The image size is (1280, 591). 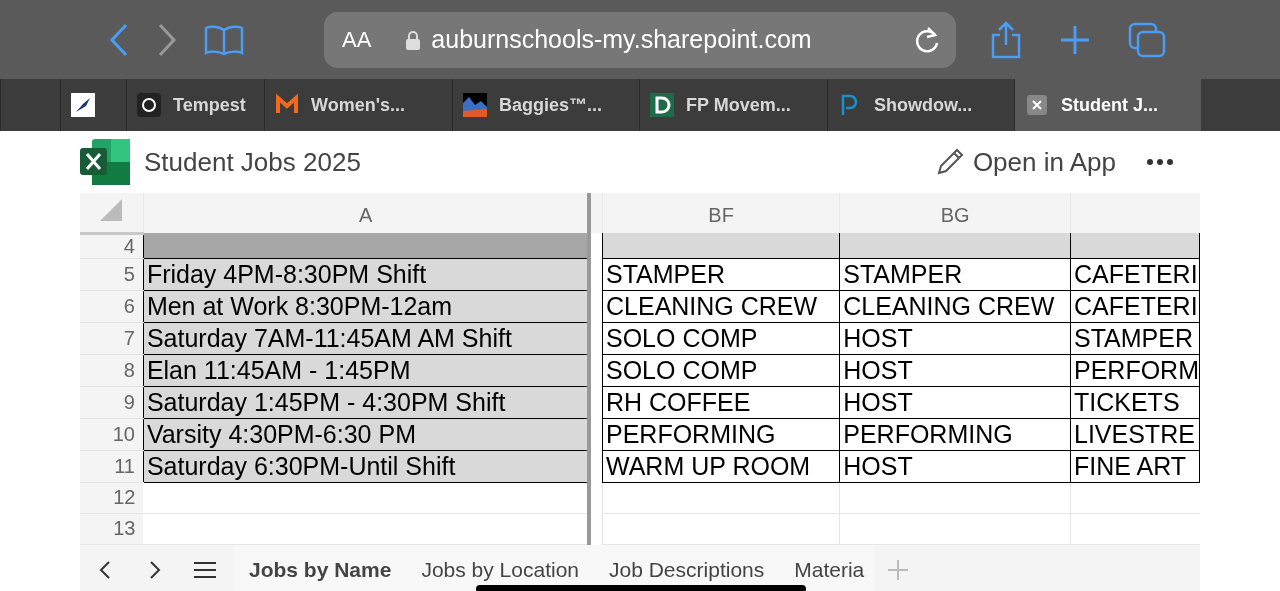 I want to click on text-size-button: AA, so click(x=357, y=39).